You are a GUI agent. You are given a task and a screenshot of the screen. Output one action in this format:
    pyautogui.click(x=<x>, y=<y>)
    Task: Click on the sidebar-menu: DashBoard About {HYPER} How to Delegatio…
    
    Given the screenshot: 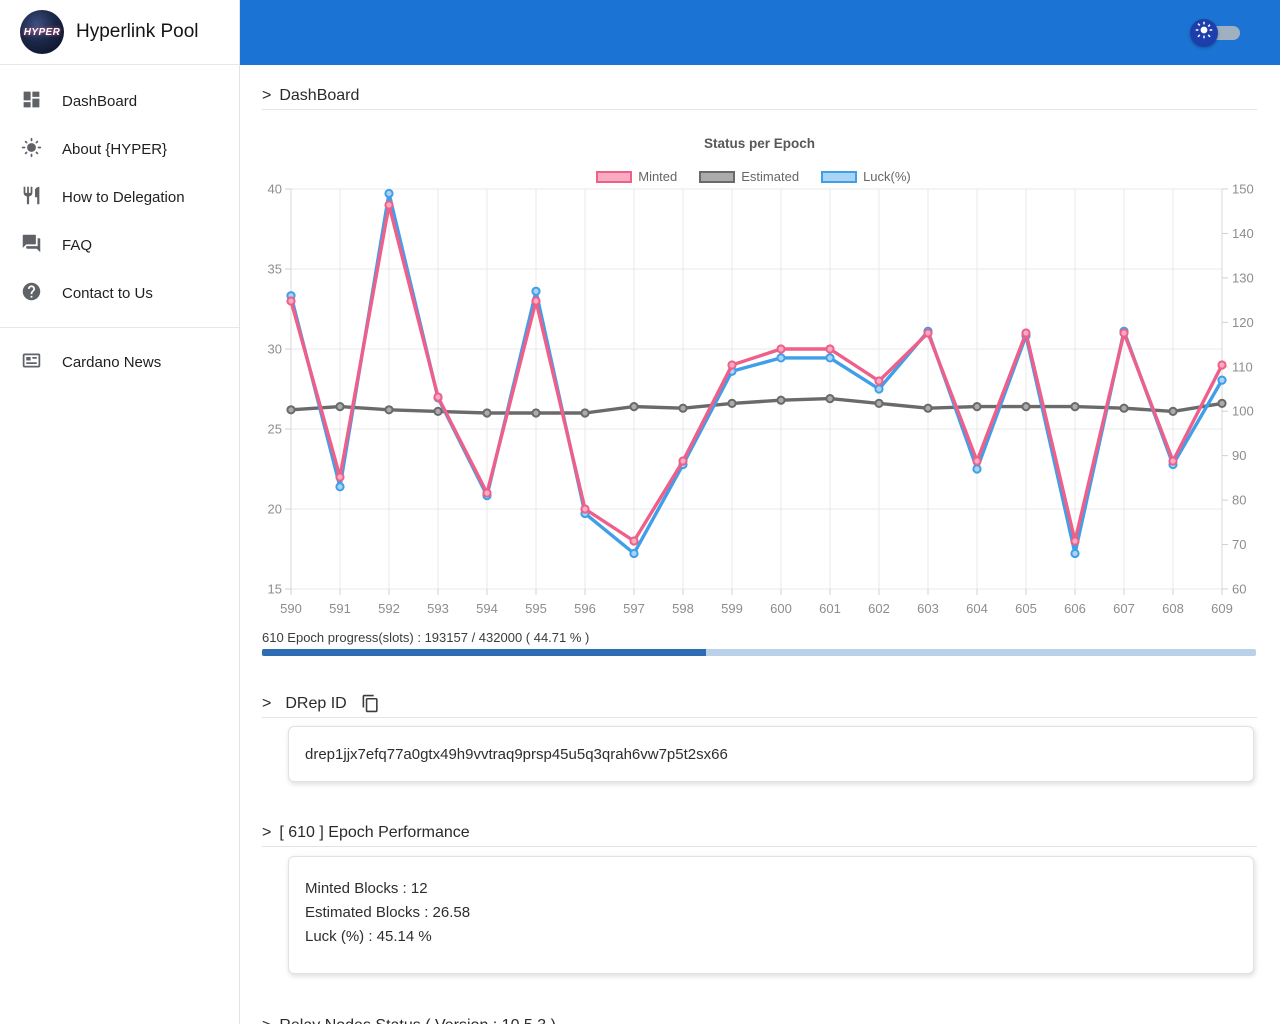 What is the action you would take?
    pyautogui.click(x=119, y=225)
    